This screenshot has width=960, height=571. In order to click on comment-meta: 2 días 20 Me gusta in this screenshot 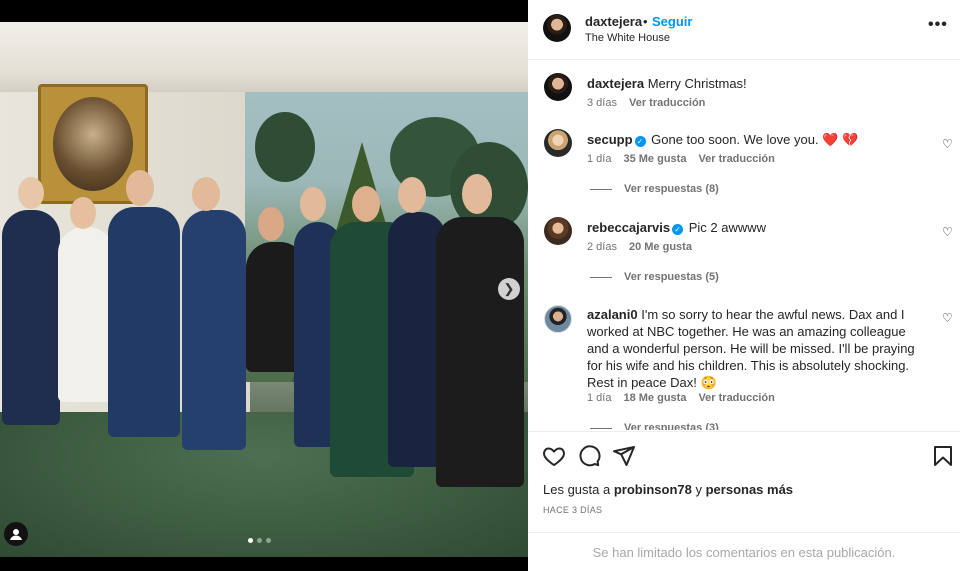, I will do `click(639, 247)`.